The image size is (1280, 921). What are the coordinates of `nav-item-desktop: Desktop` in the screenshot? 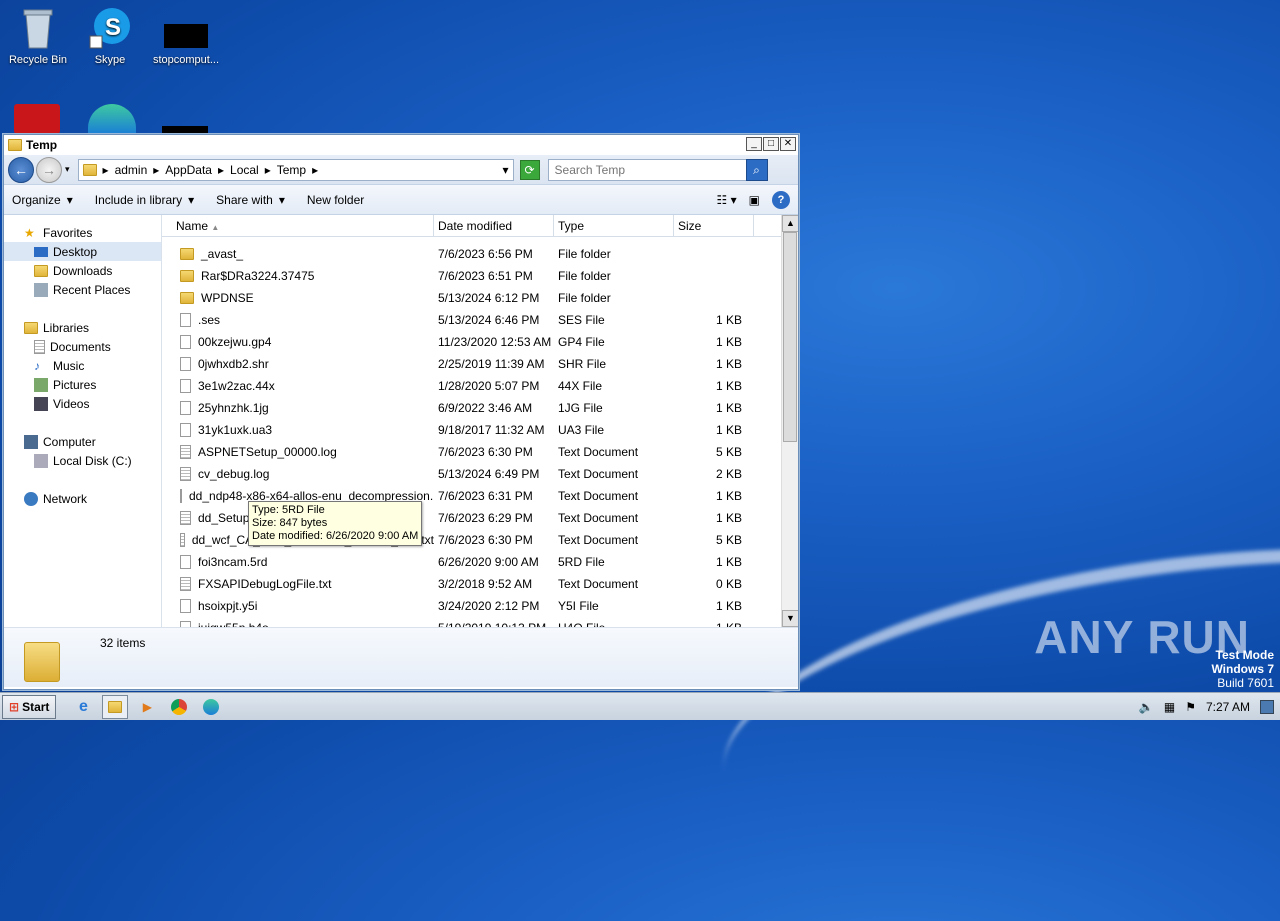 It's located at (82, 251).